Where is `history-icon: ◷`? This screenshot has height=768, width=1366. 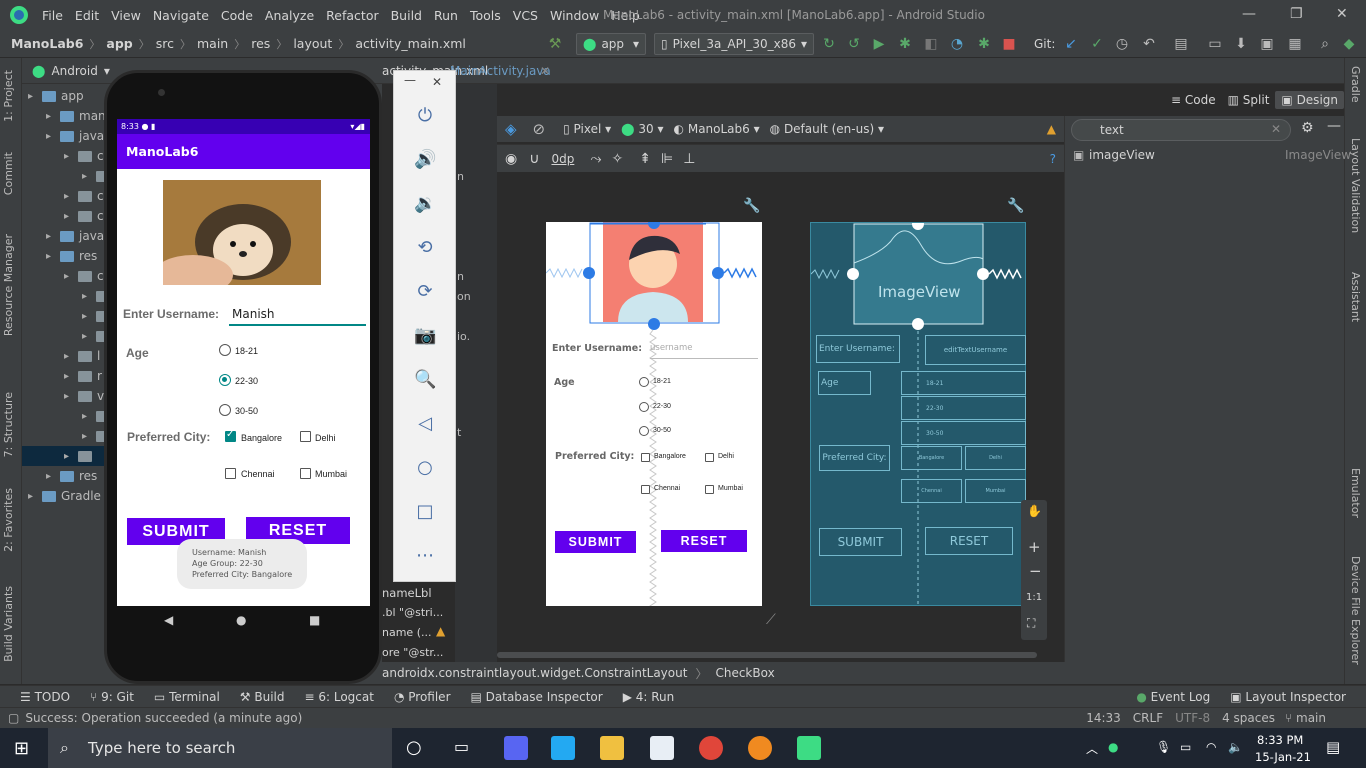
history-icon: ◷ is located at coordinates (1122, 44).